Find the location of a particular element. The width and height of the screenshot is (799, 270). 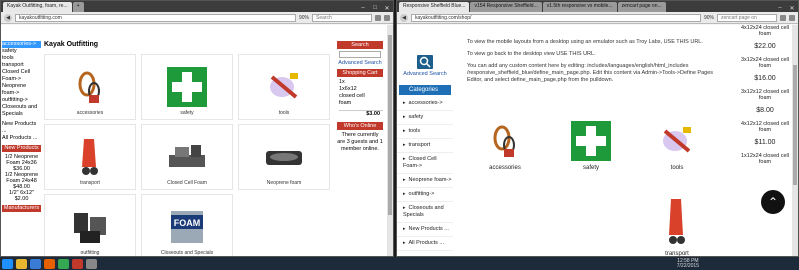

side-product-name: 3x12x12 closed cell foam is located at coordinates (765, 95).